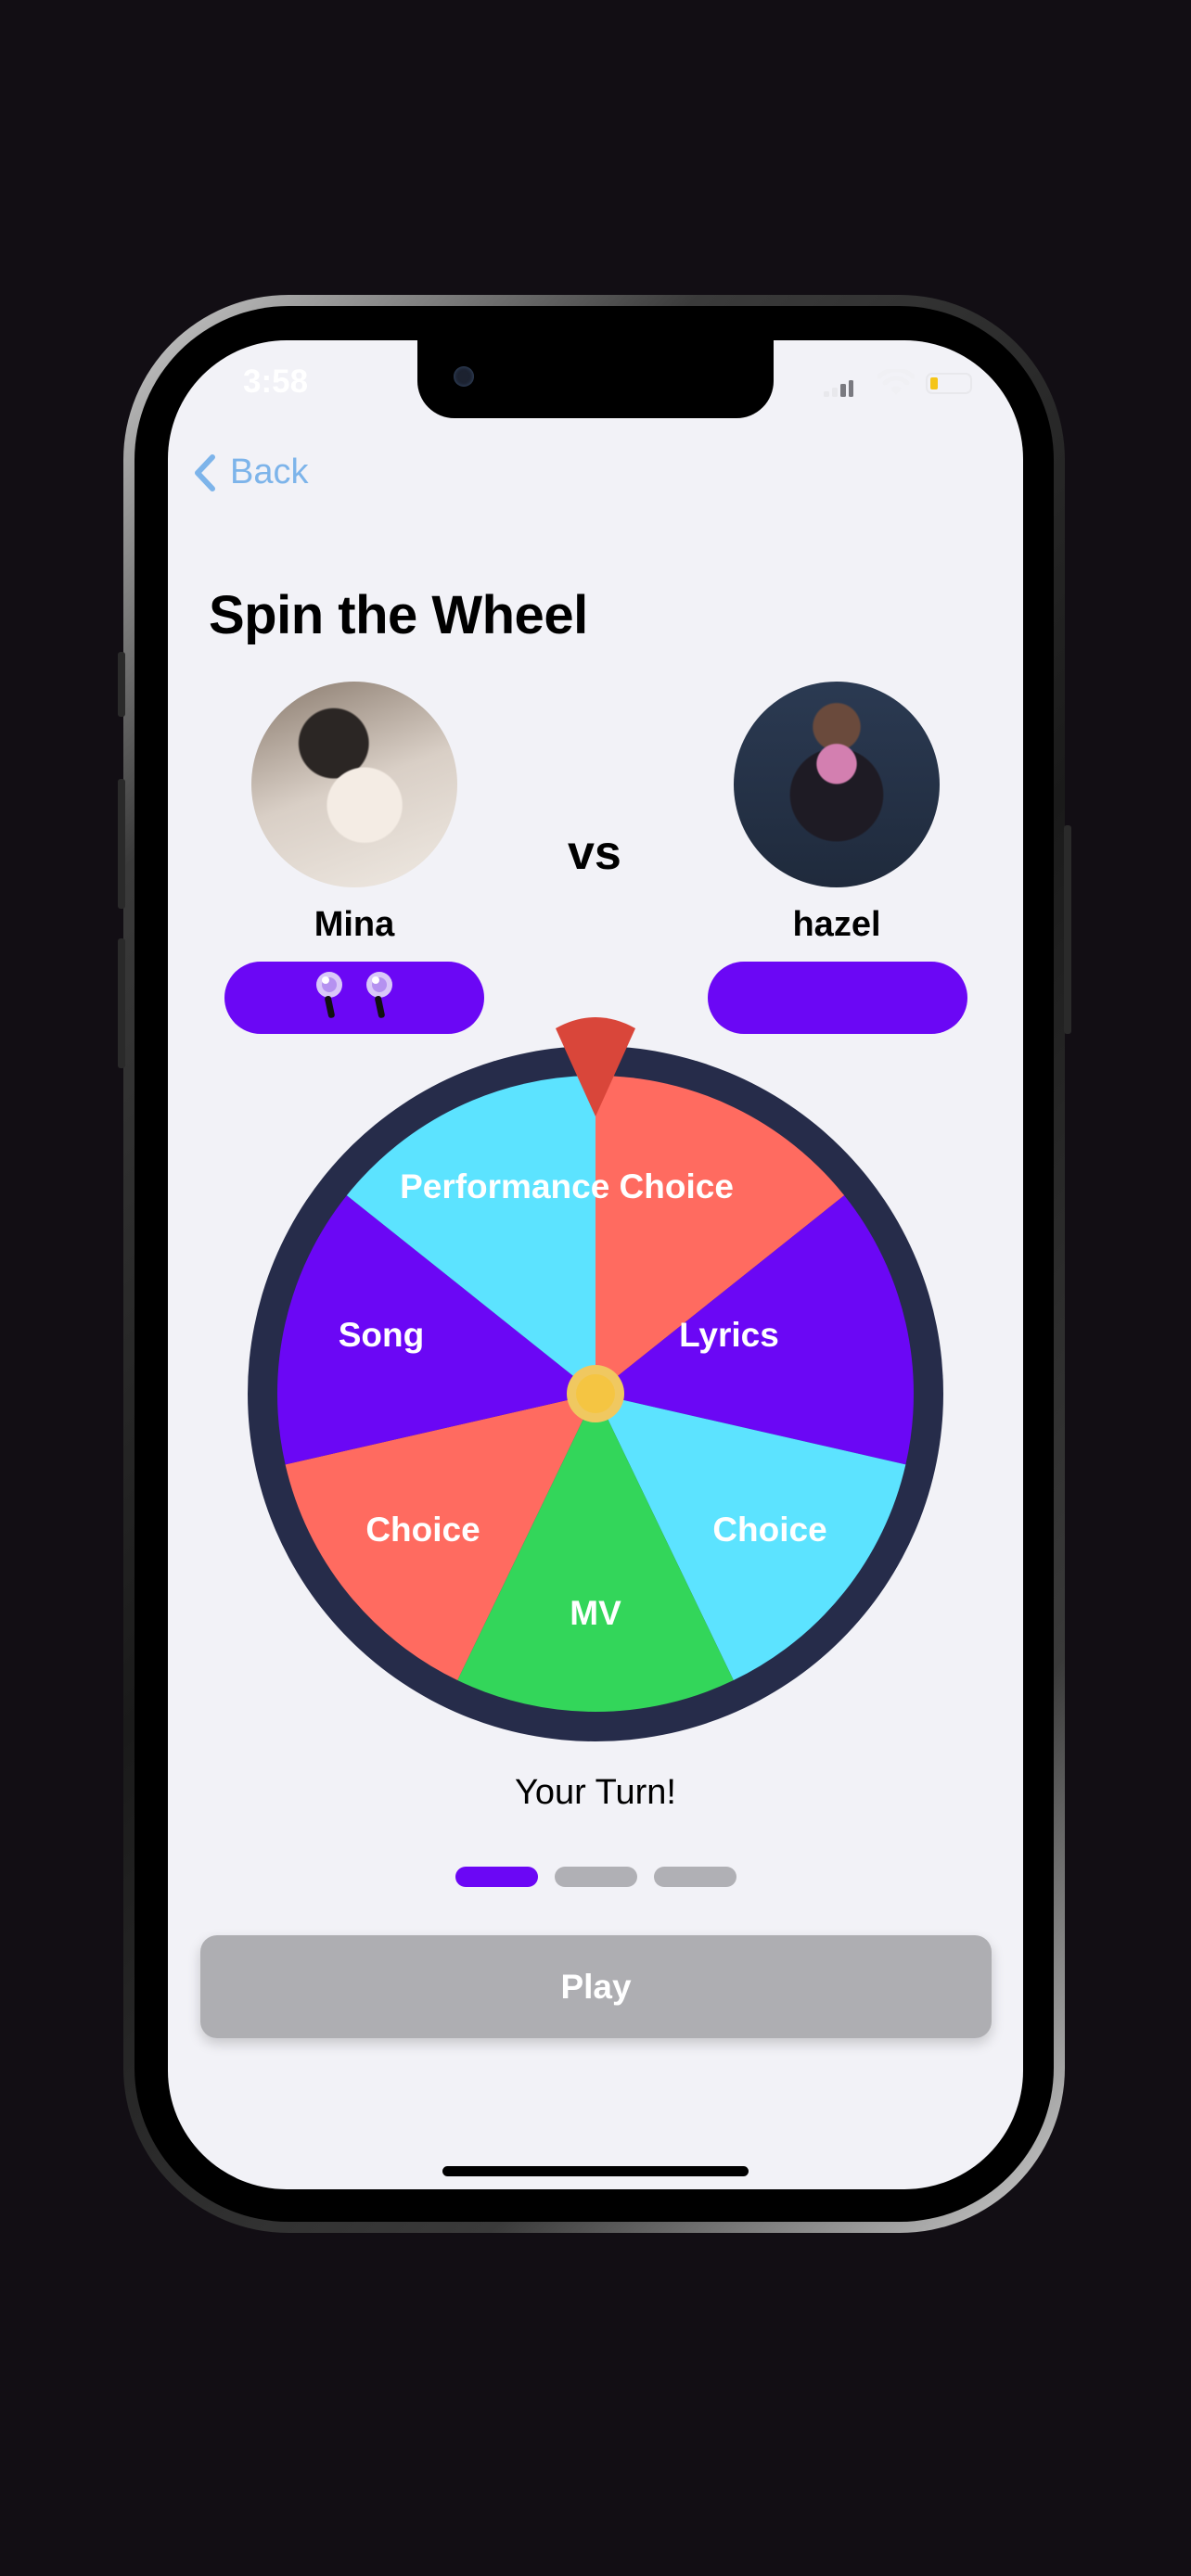 The height and width of the screenshot is (2576, 1191). Describe the element at coordinates (381, 1335) in the screenshot. I see `wheel-segment-label: Song` at that location.